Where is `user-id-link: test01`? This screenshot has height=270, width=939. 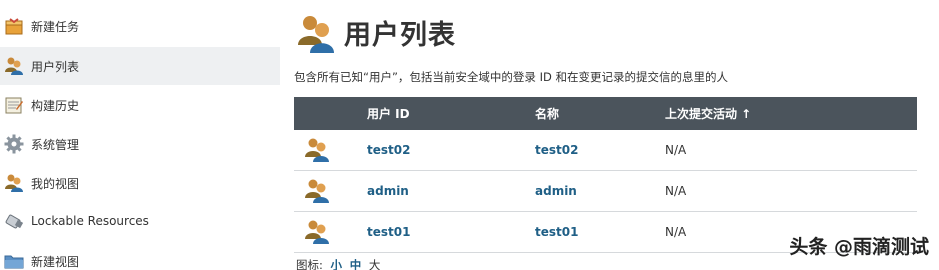
user-id-link: test01 is located at coordinates (388, 232).